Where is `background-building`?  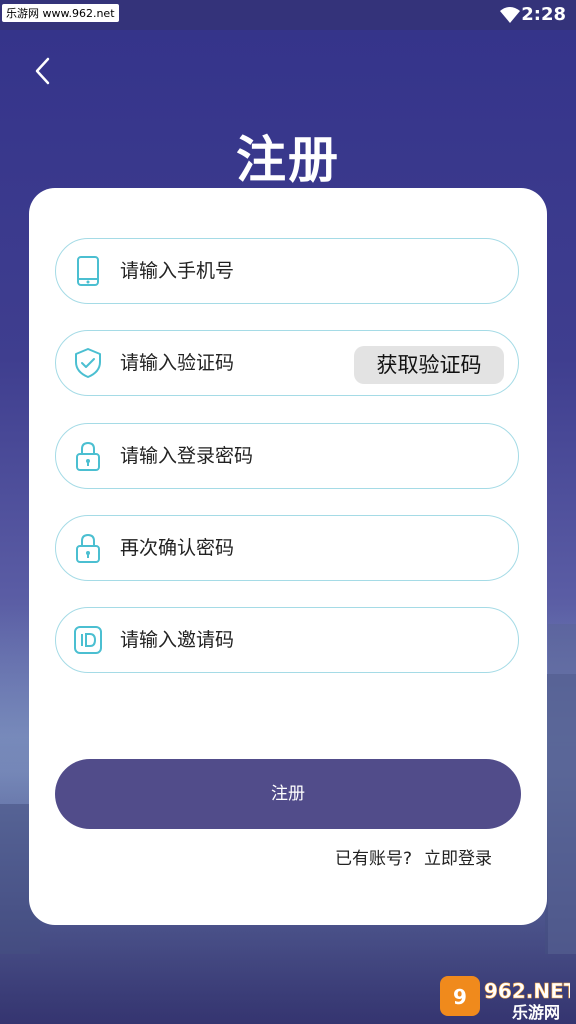 background-building is located at coordinates (562, 789).